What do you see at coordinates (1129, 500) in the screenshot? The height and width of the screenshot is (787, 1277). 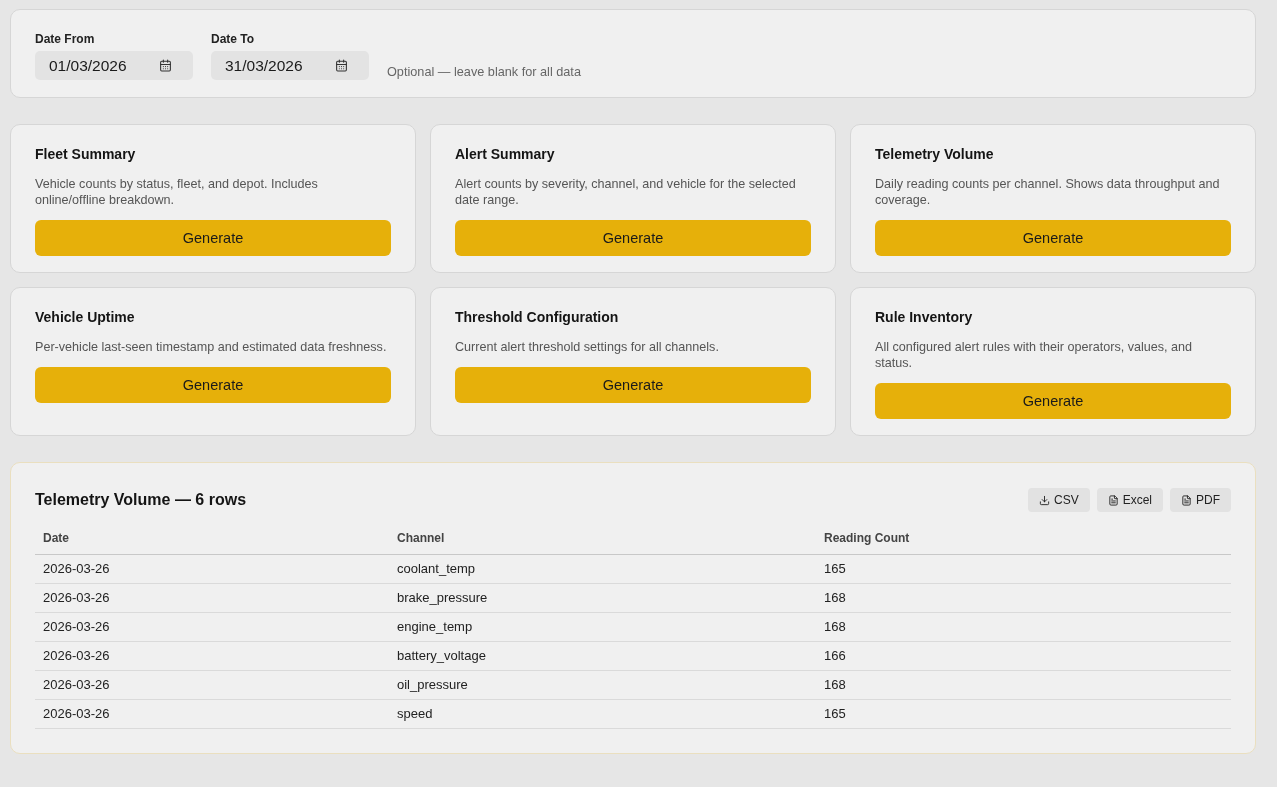 I see `export-button: Excel` at bounding box center [1129, 500].